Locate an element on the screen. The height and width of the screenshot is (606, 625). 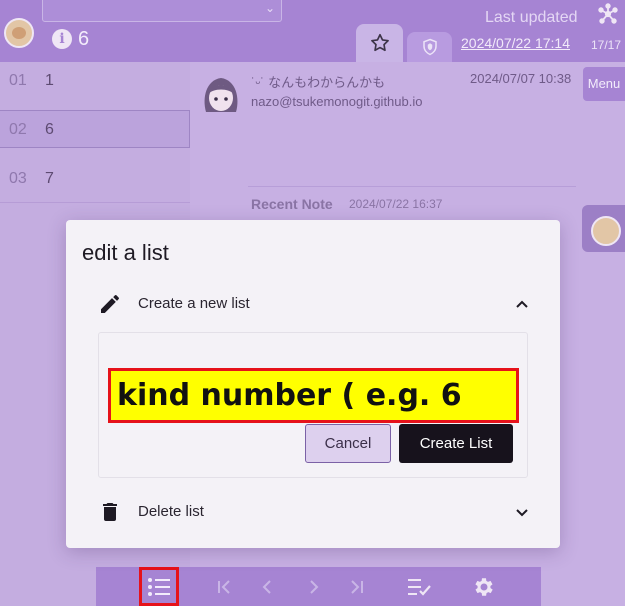
gear-icon is located at coordinates (484, 586).